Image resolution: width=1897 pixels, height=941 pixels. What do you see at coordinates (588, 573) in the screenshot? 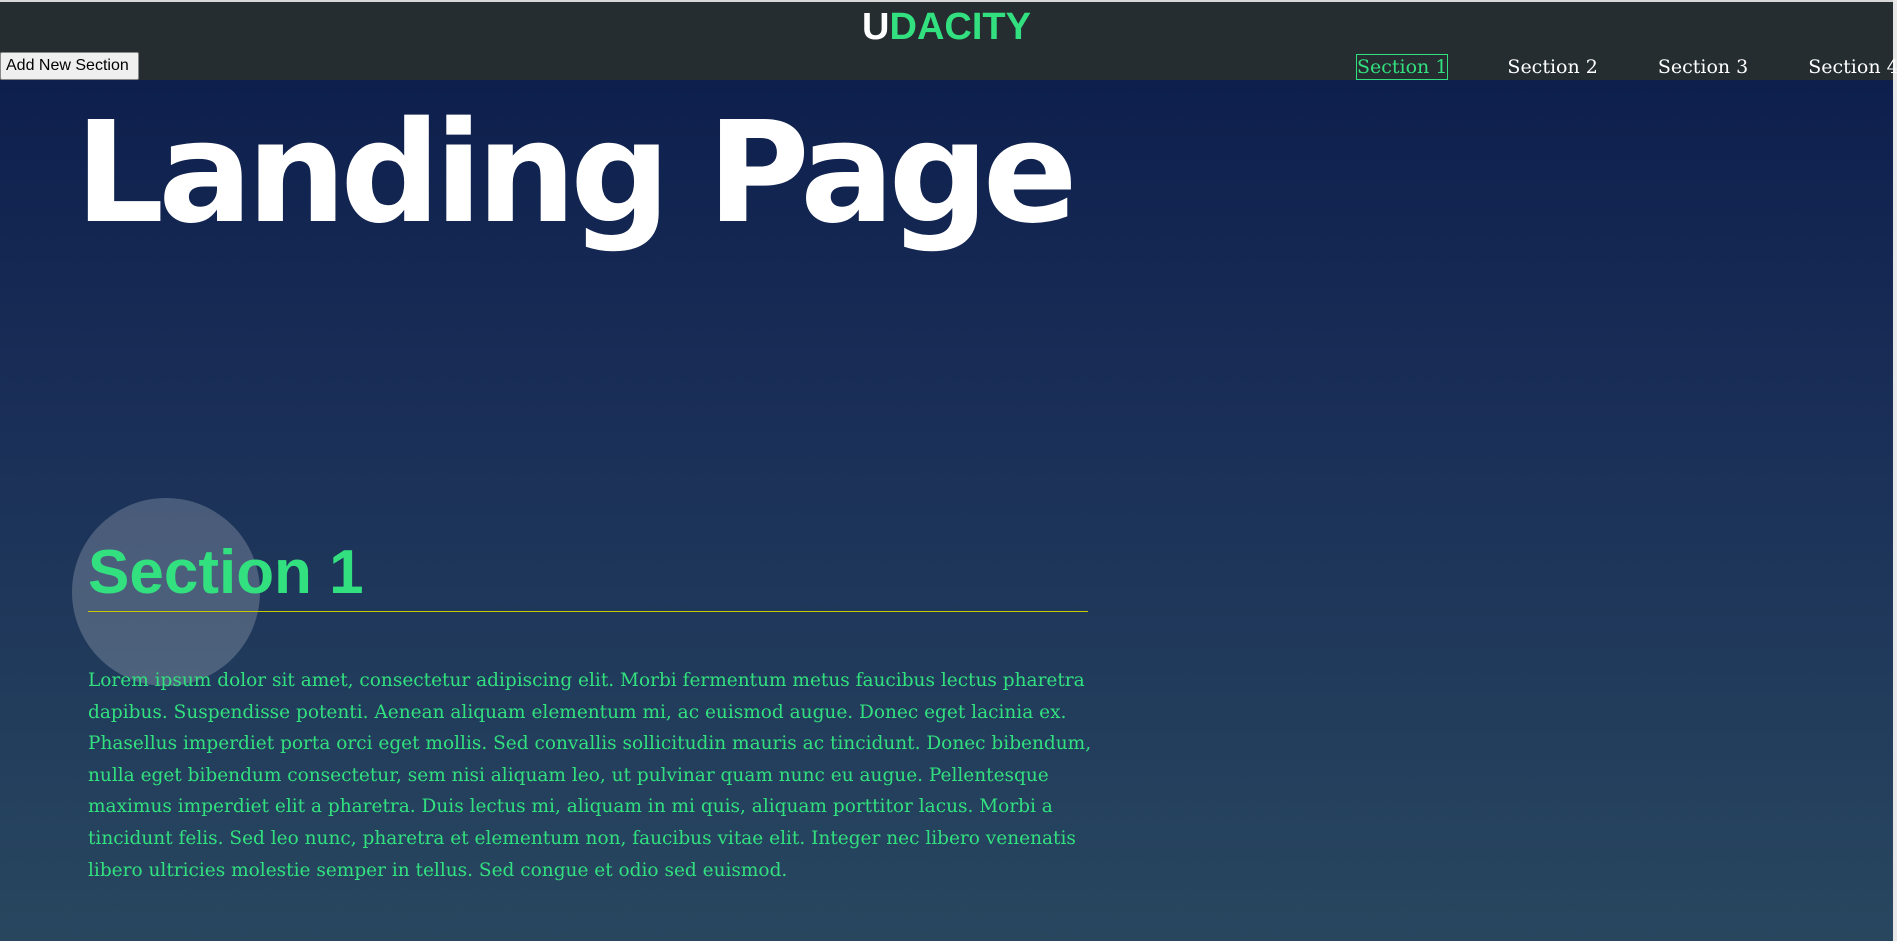
I see `section-heading: Section 1` at bounding box center [588, 573].